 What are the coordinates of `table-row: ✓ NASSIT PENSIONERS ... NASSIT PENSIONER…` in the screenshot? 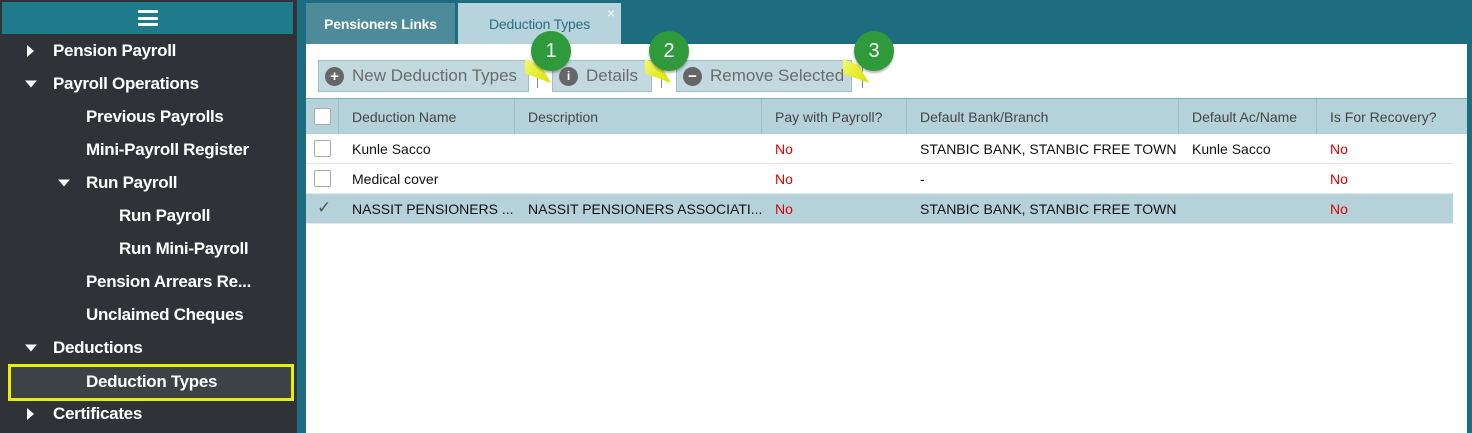 It's located at (886, 209).